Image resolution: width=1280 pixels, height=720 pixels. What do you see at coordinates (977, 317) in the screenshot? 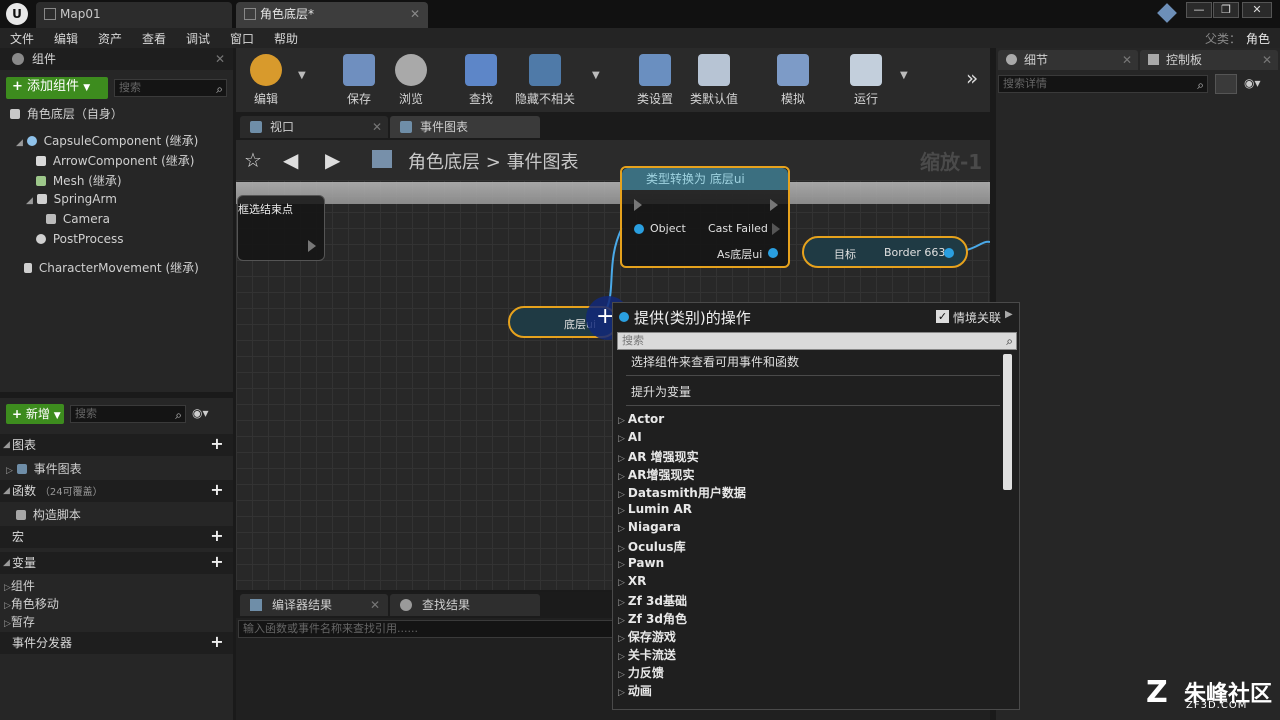
I see `context-sensitive-label: 情境关联` at bounding box center [977, 317].